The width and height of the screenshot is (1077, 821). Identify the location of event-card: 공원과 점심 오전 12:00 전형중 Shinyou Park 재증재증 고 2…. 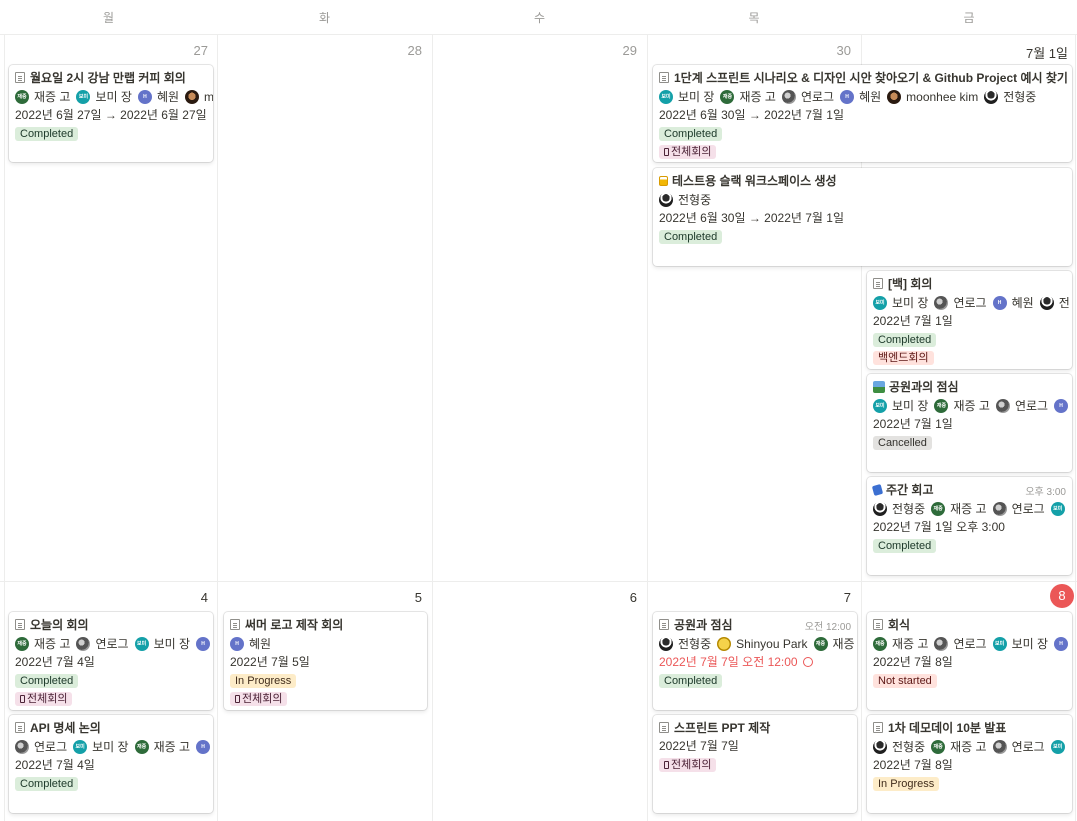
(755, 661).